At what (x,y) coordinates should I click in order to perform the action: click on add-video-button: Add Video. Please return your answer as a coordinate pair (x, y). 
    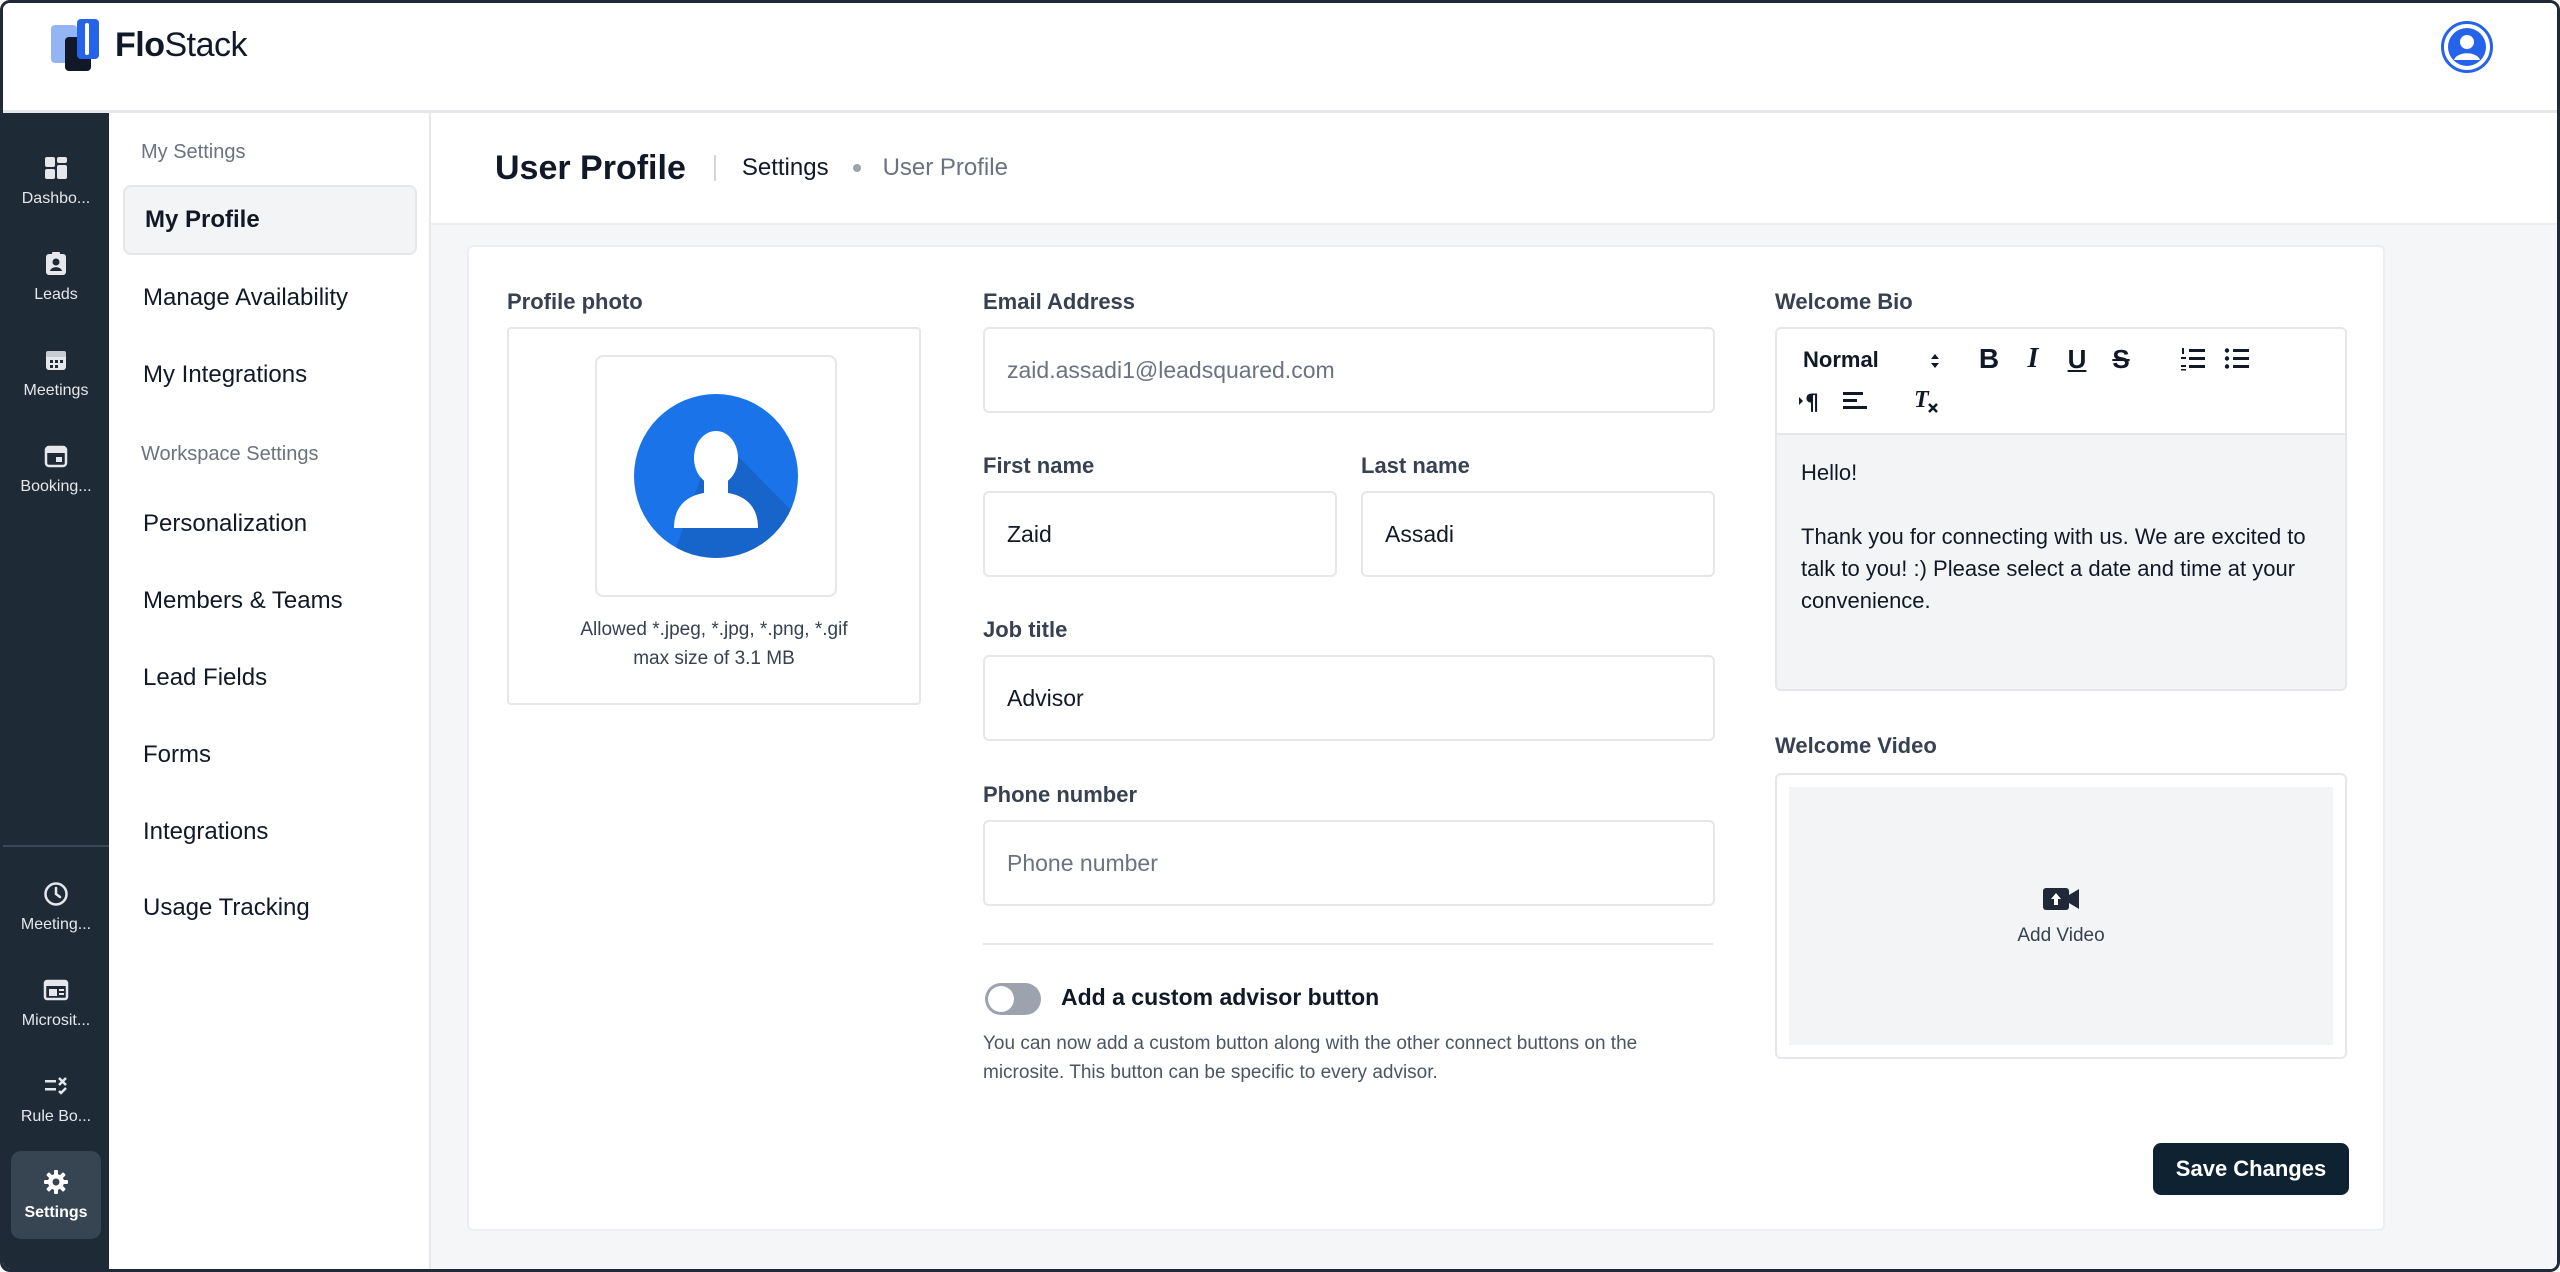
    Looking at the image, I should click on (2061, 916).